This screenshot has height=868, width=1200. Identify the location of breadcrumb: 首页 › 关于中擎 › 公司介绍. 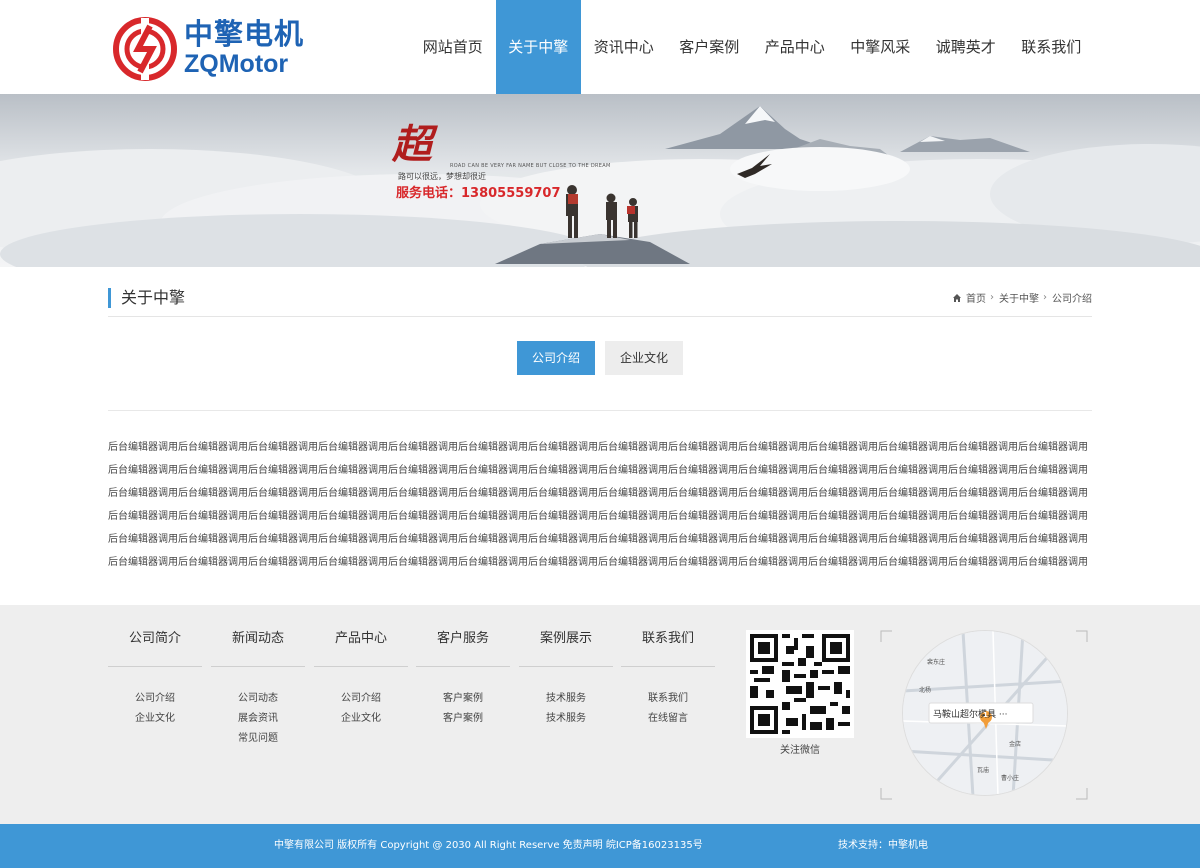
(1022, 297).